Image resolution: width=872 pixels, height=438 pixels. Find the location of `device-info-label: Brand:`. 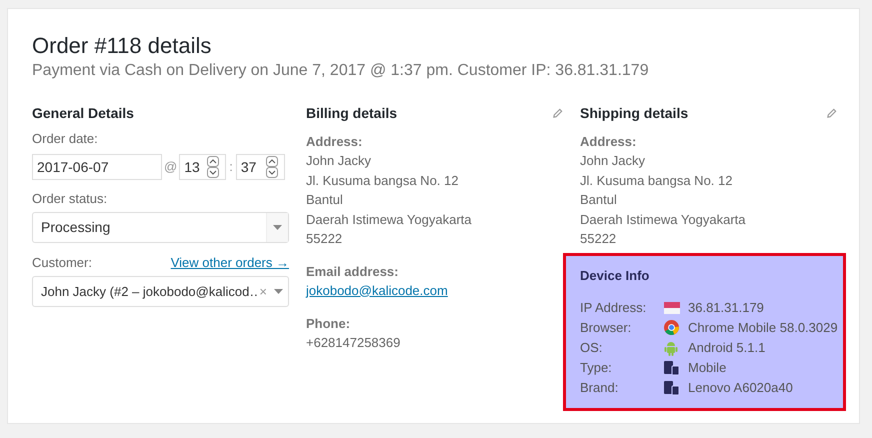

device-info-label: Brand: is located at coordinates (600, 387).